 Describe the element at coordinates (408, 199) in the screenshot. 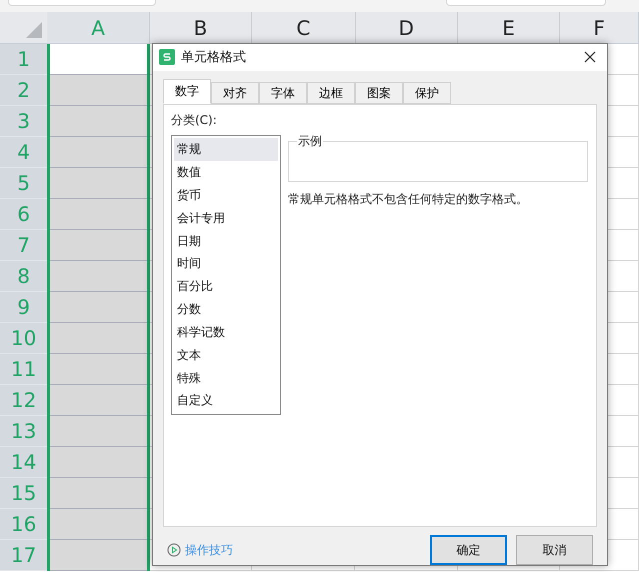

I see `format-description: 常规单元格格式不包含任何特定的数字格式。` at that location.